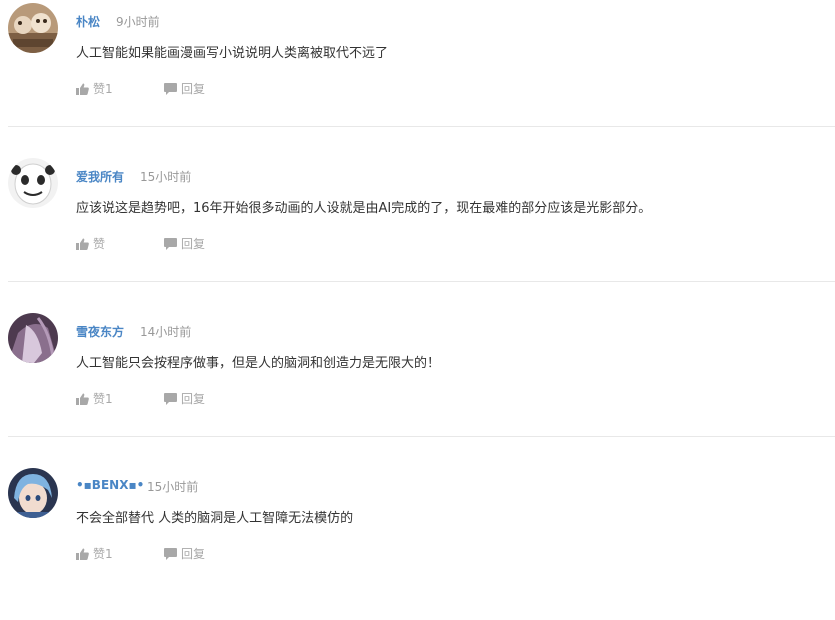  I want to click on username: 爱我所有, so click(100, 176).